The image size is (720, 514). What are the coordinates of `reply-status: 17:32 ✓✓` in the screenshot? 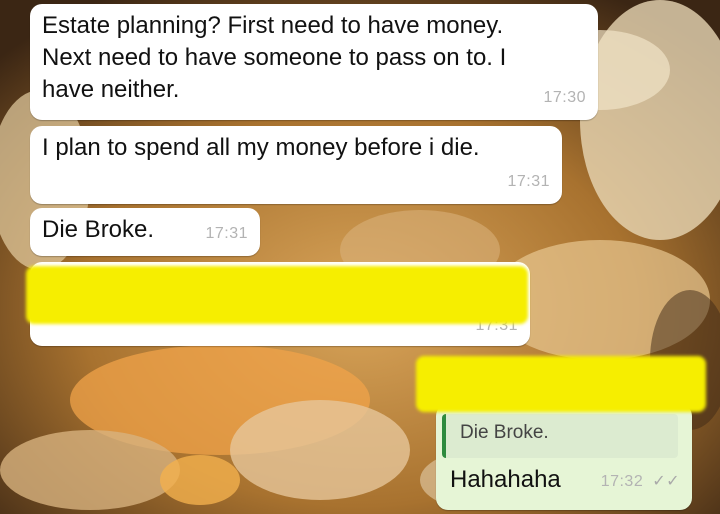 It's located at (640, 482).